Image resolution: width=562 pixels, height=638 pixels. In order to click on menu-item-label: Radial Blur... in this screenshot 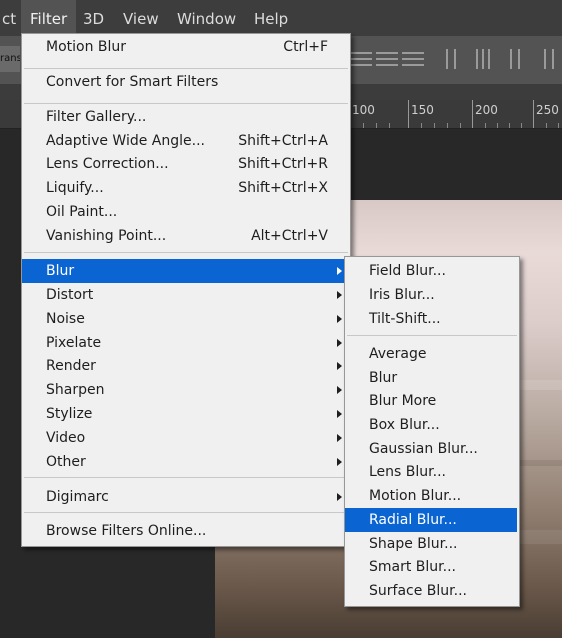, I will do `click(413, 520)`.